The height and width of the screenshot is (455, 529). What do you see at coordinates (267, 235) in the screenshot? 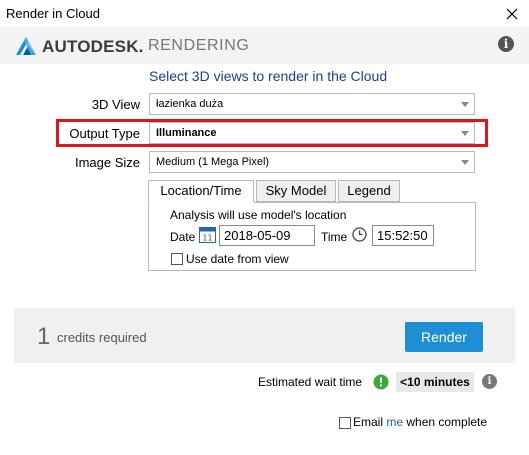
I see `date-field: 2018-05-09` at bounding box center [267, 235].